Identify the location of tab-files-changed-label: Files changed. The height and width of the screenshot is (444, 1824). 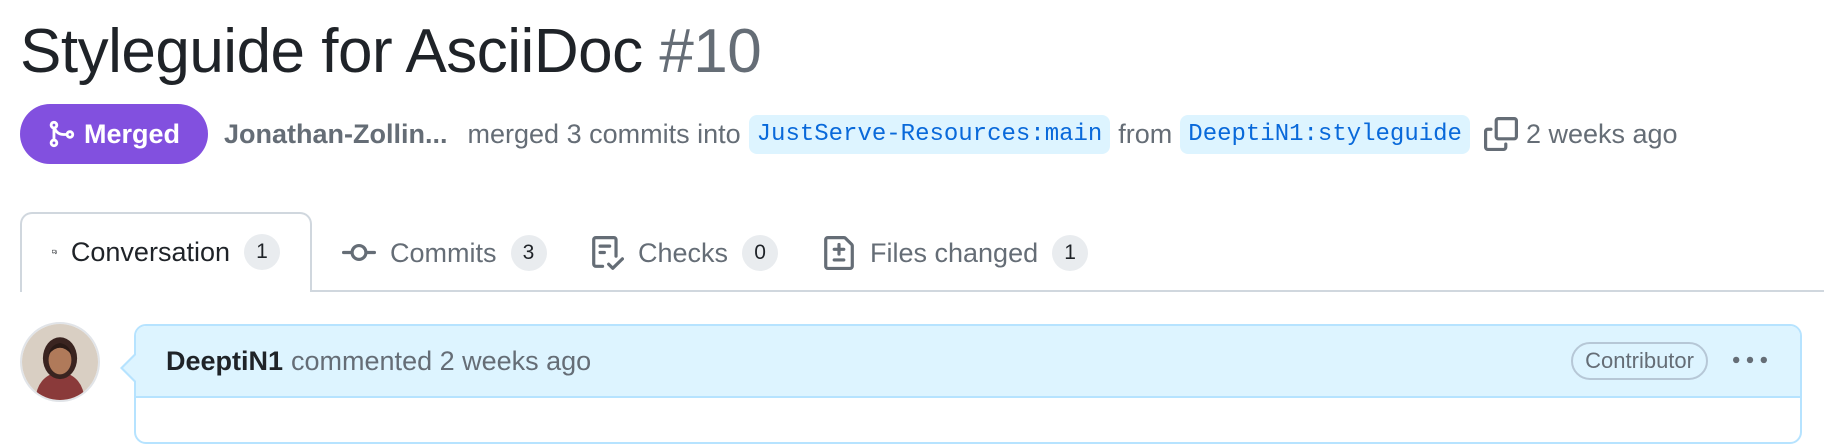
(954, 252).